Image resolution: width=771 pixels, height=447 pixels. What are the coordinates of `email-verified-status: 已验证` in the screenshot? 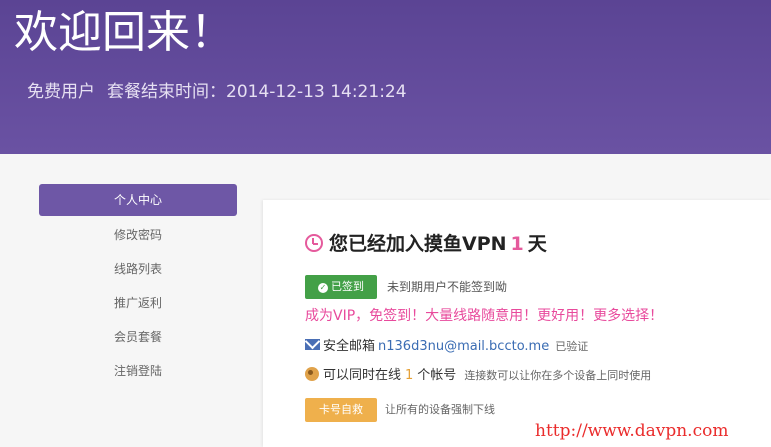 It's located at (572, 346).